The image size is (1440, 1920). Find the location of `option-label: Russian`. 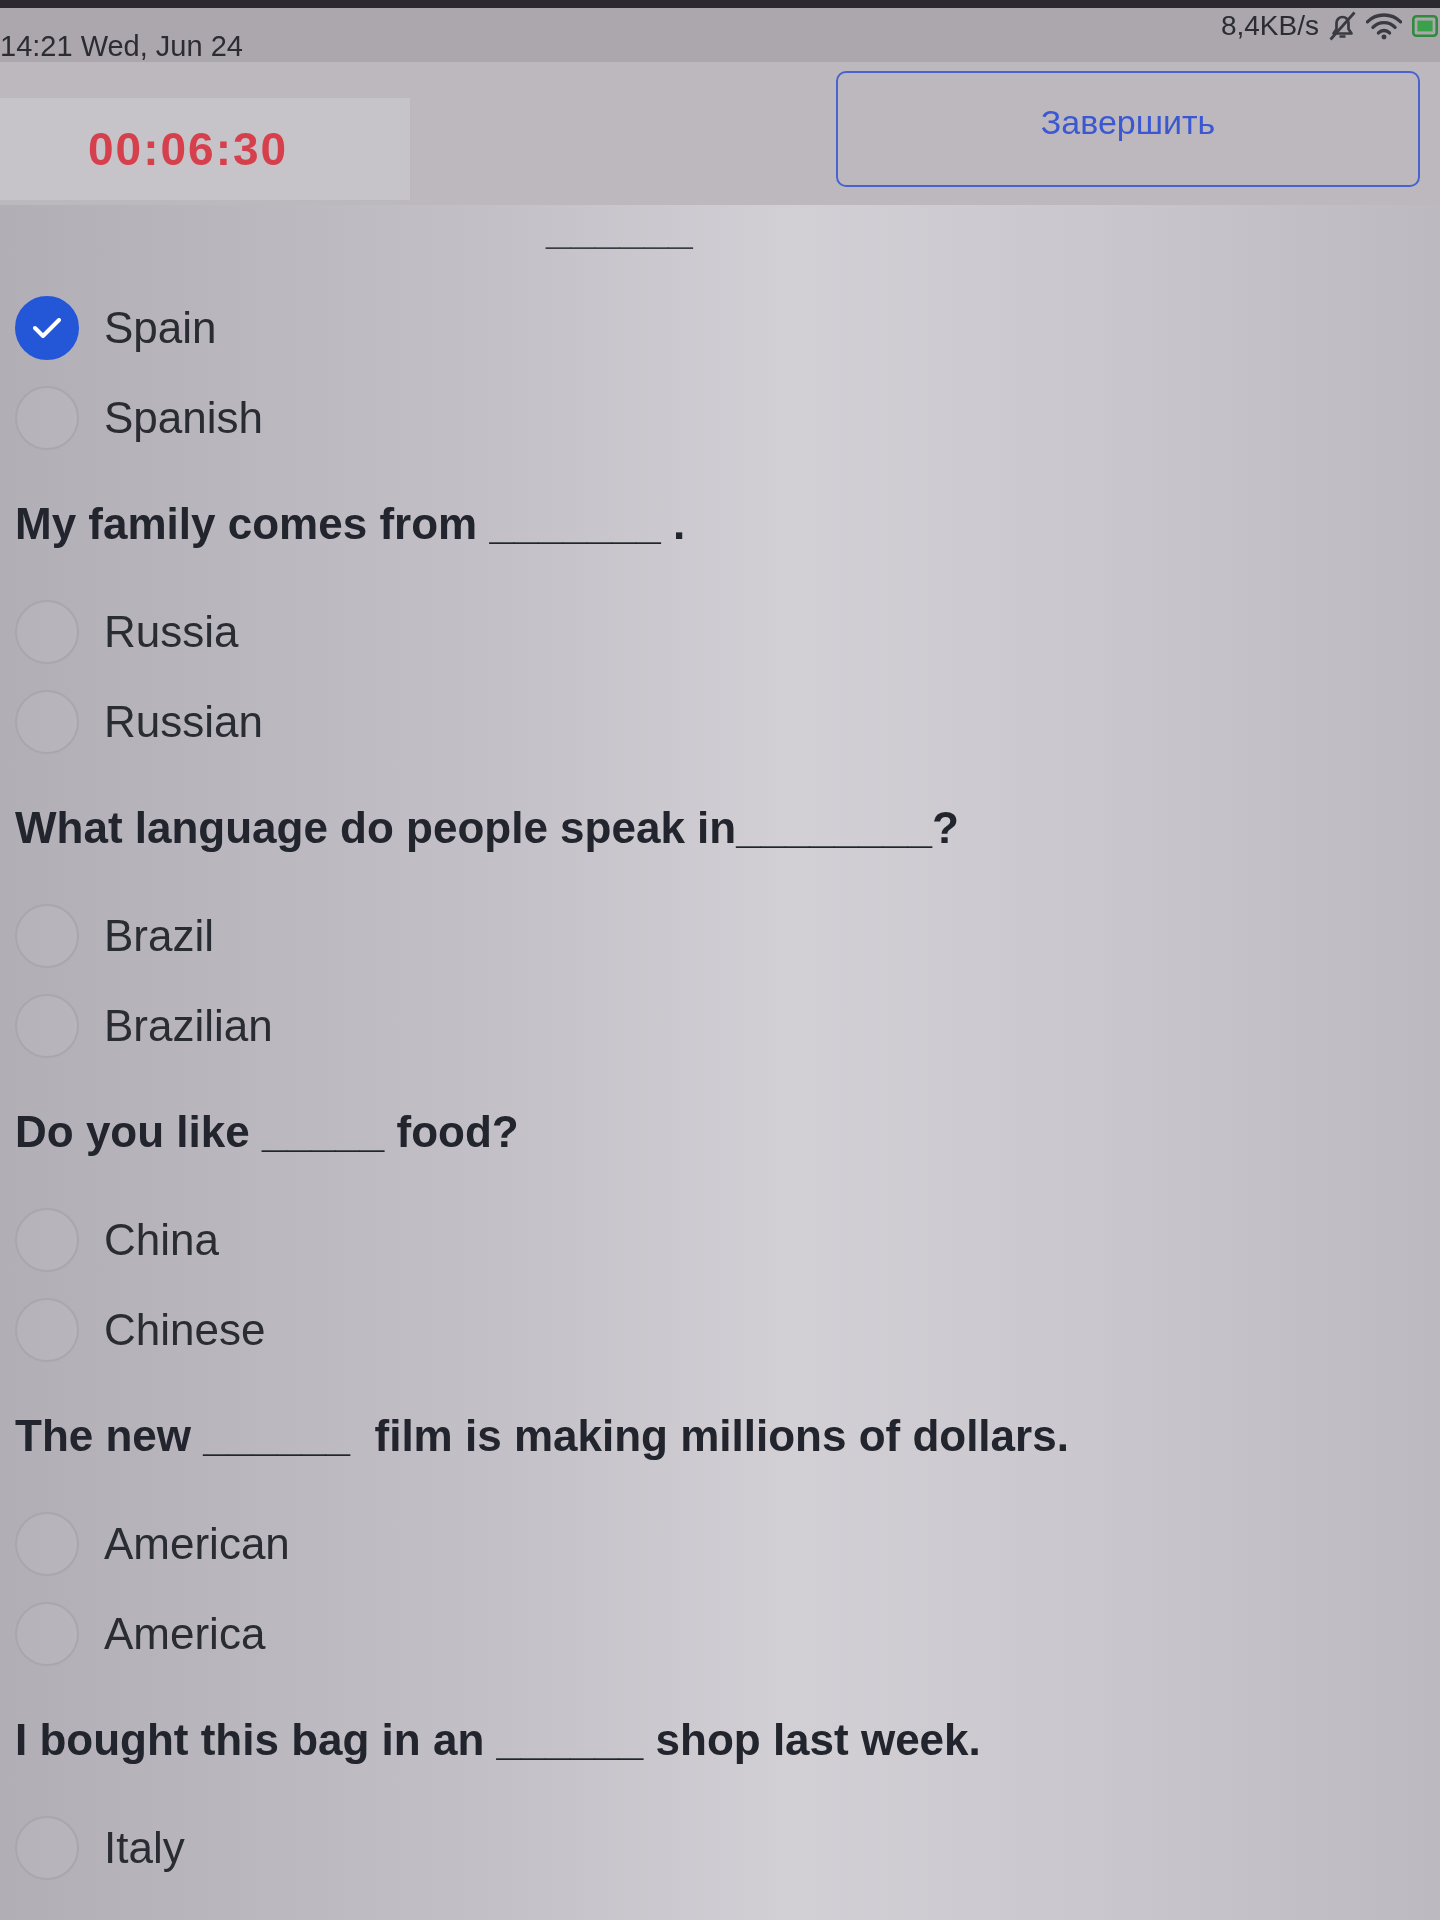

option-label: Russian is located at coordinates (183, 722).